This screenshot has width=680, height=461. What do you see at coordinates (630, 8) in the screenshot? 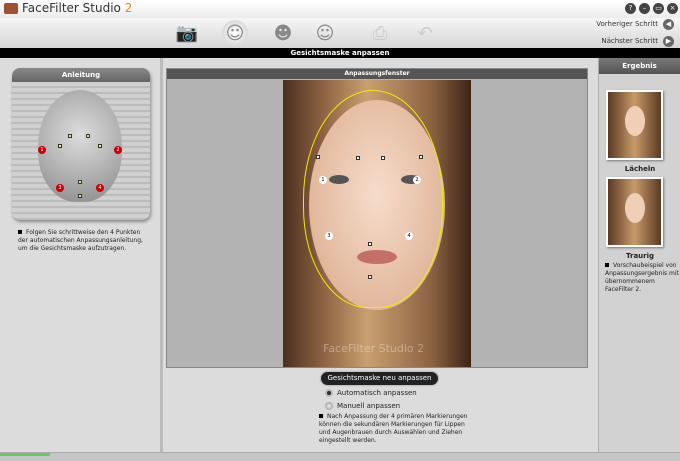
I see `help-icon: ?` at bounding box center [630, 8].